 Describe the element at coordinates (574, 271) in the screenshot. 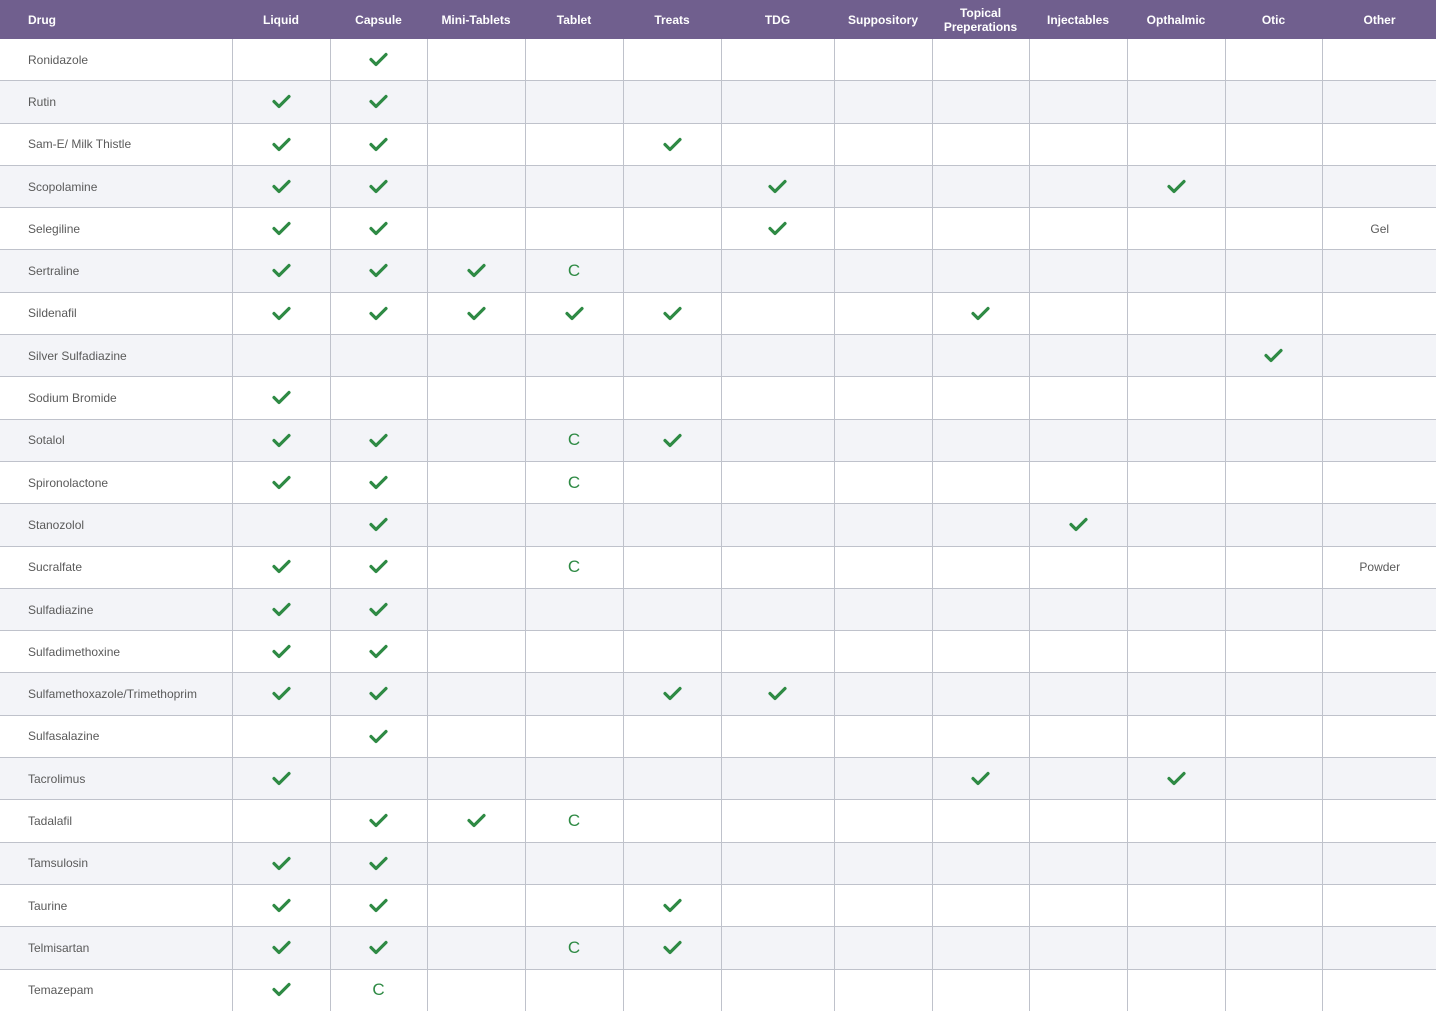

I see `compound-mark: C` at that location.